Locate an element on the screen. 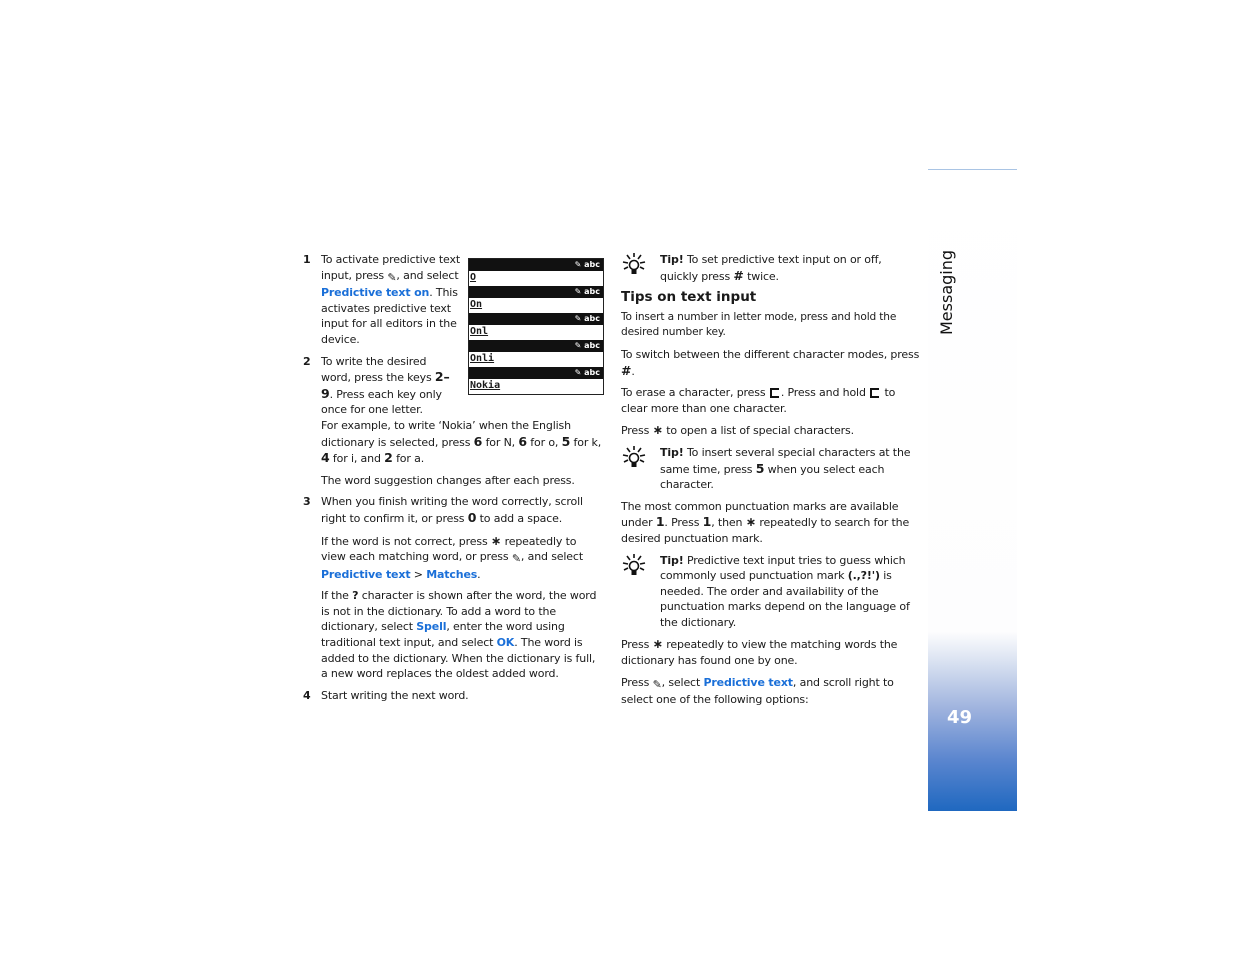  menu-option-link: OK is located at coordinates (505, 643).